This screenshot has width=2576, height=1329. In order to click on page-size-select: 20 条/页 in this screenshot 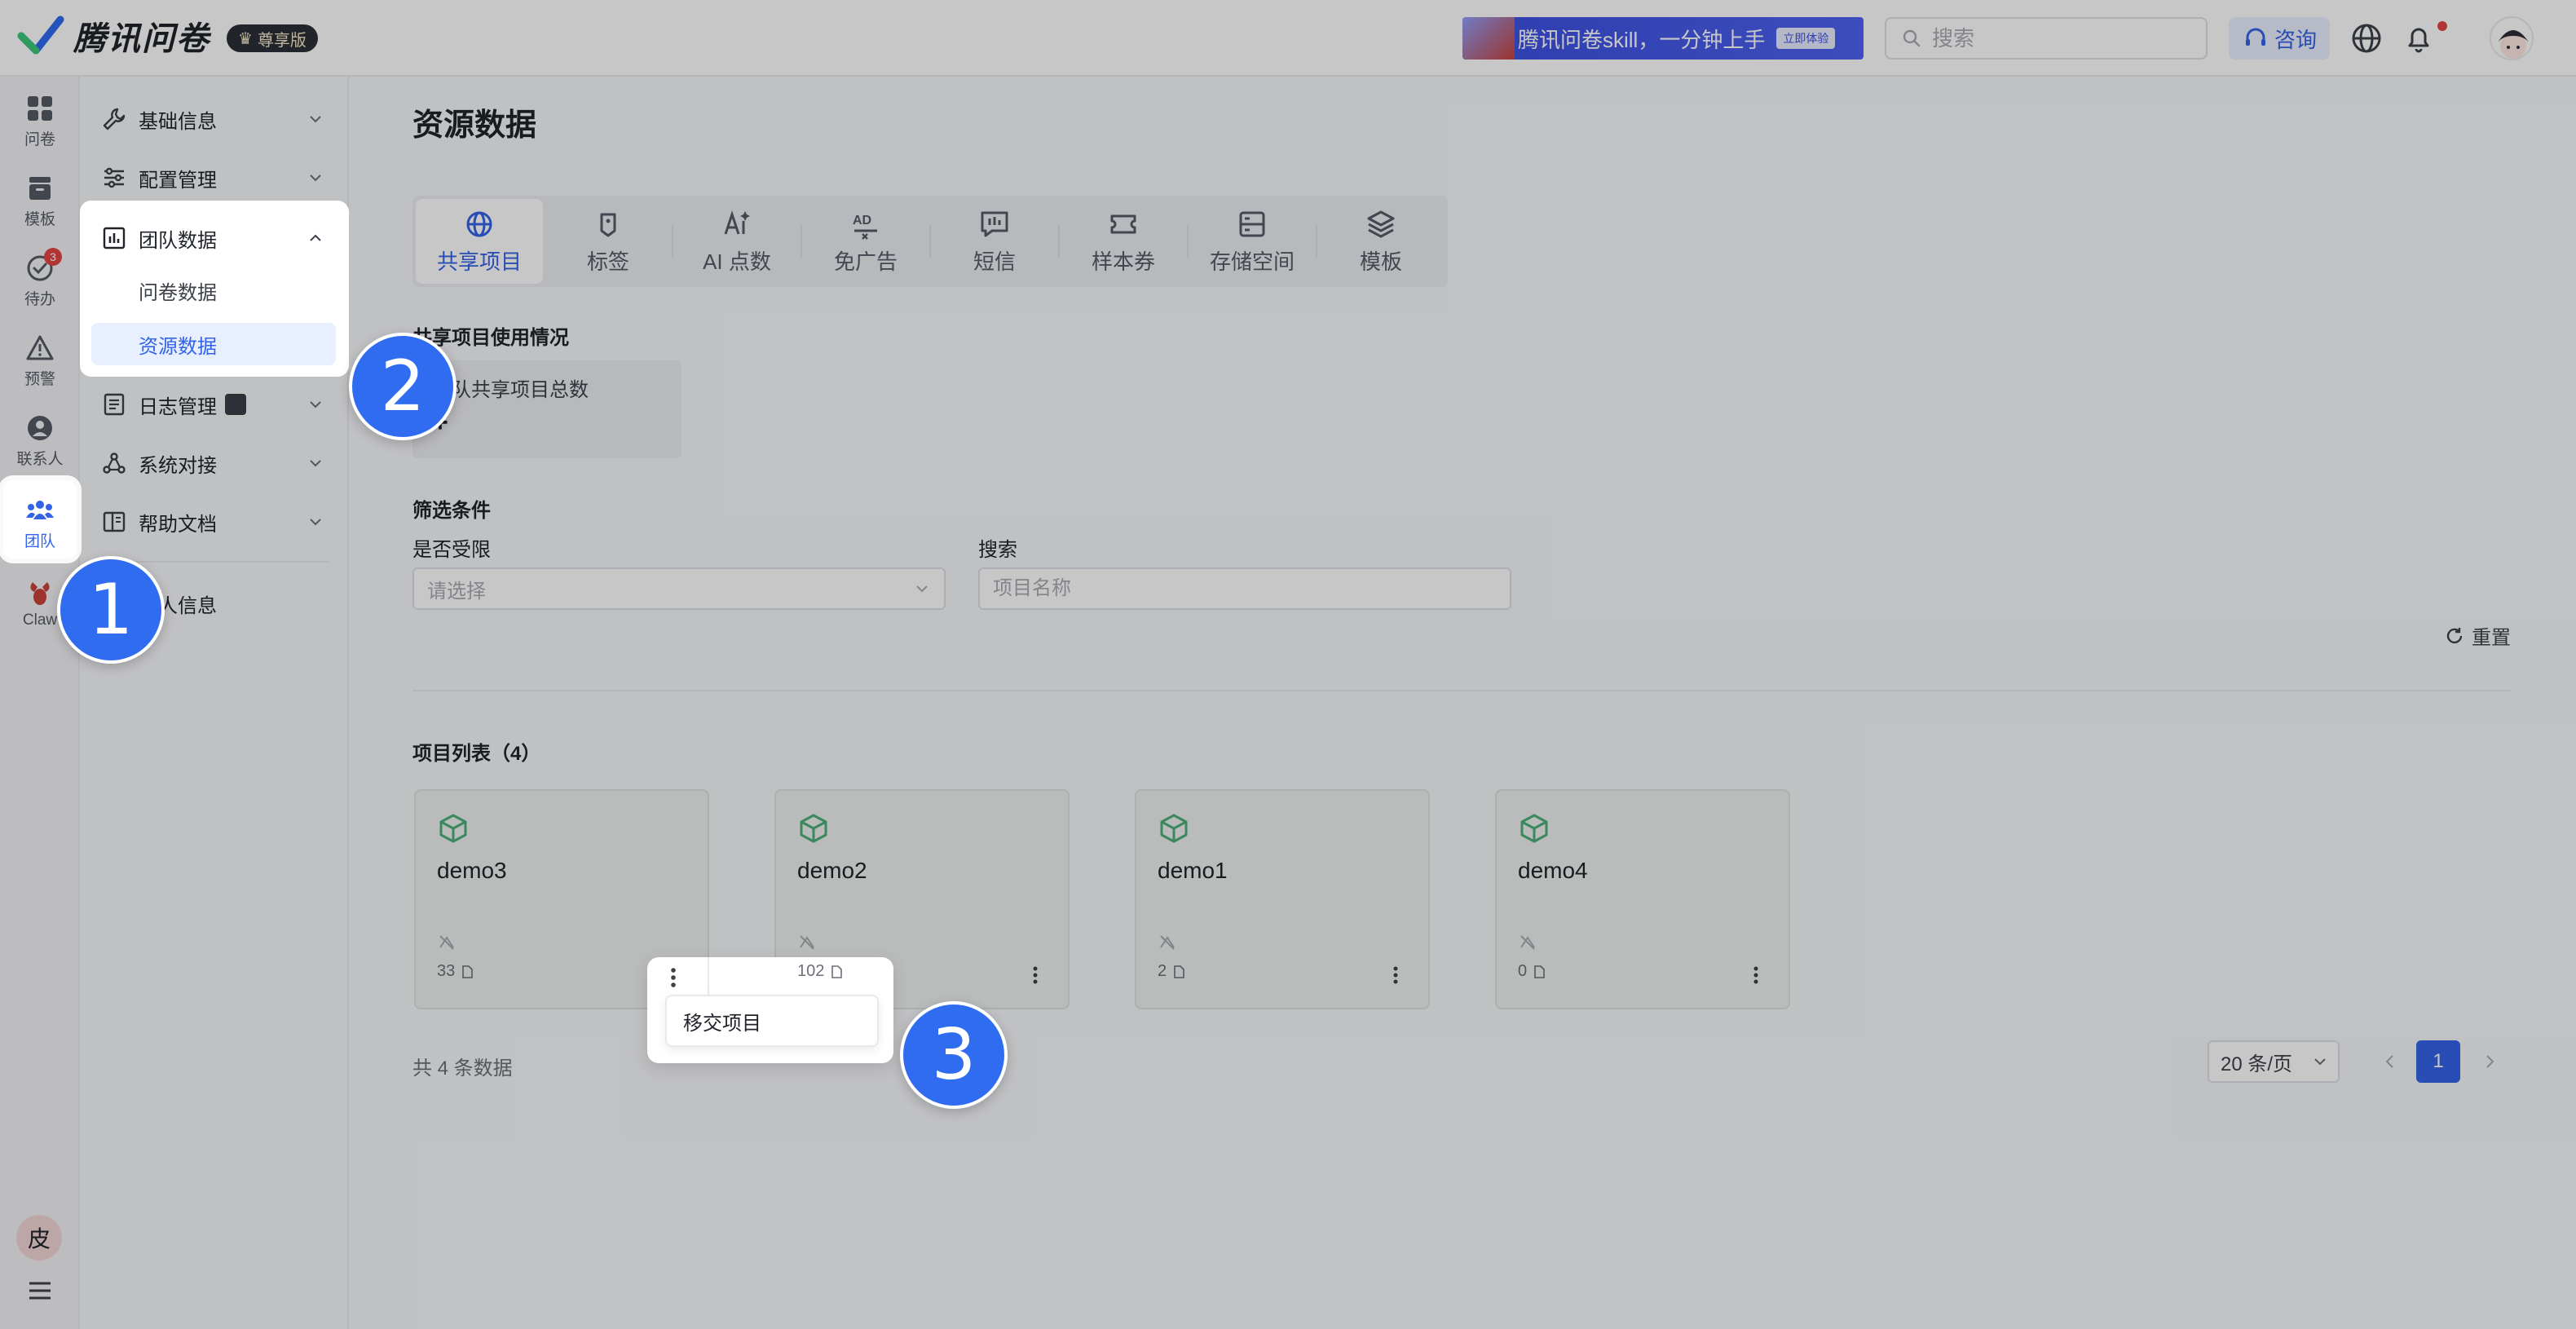, I will do `click(2274, 1061)`.